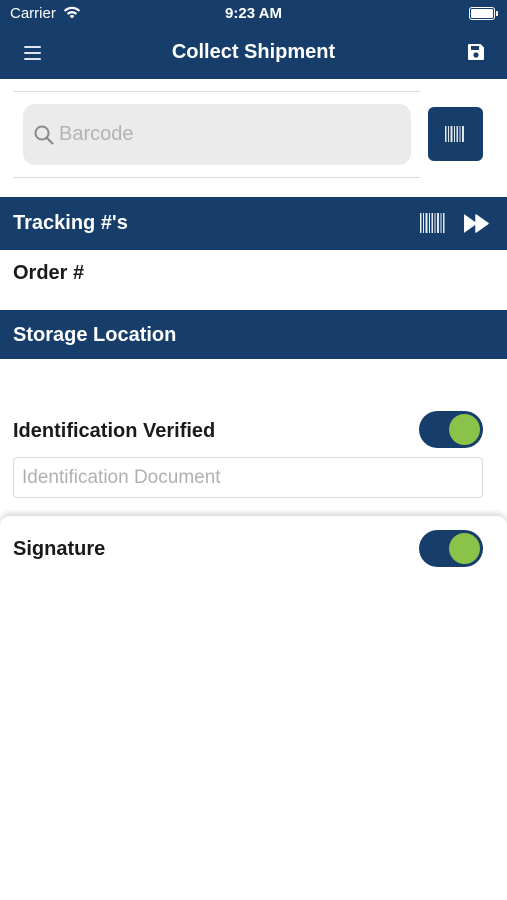 The image size is (507, 900). I want to click on save-icon, so click(476, 52).